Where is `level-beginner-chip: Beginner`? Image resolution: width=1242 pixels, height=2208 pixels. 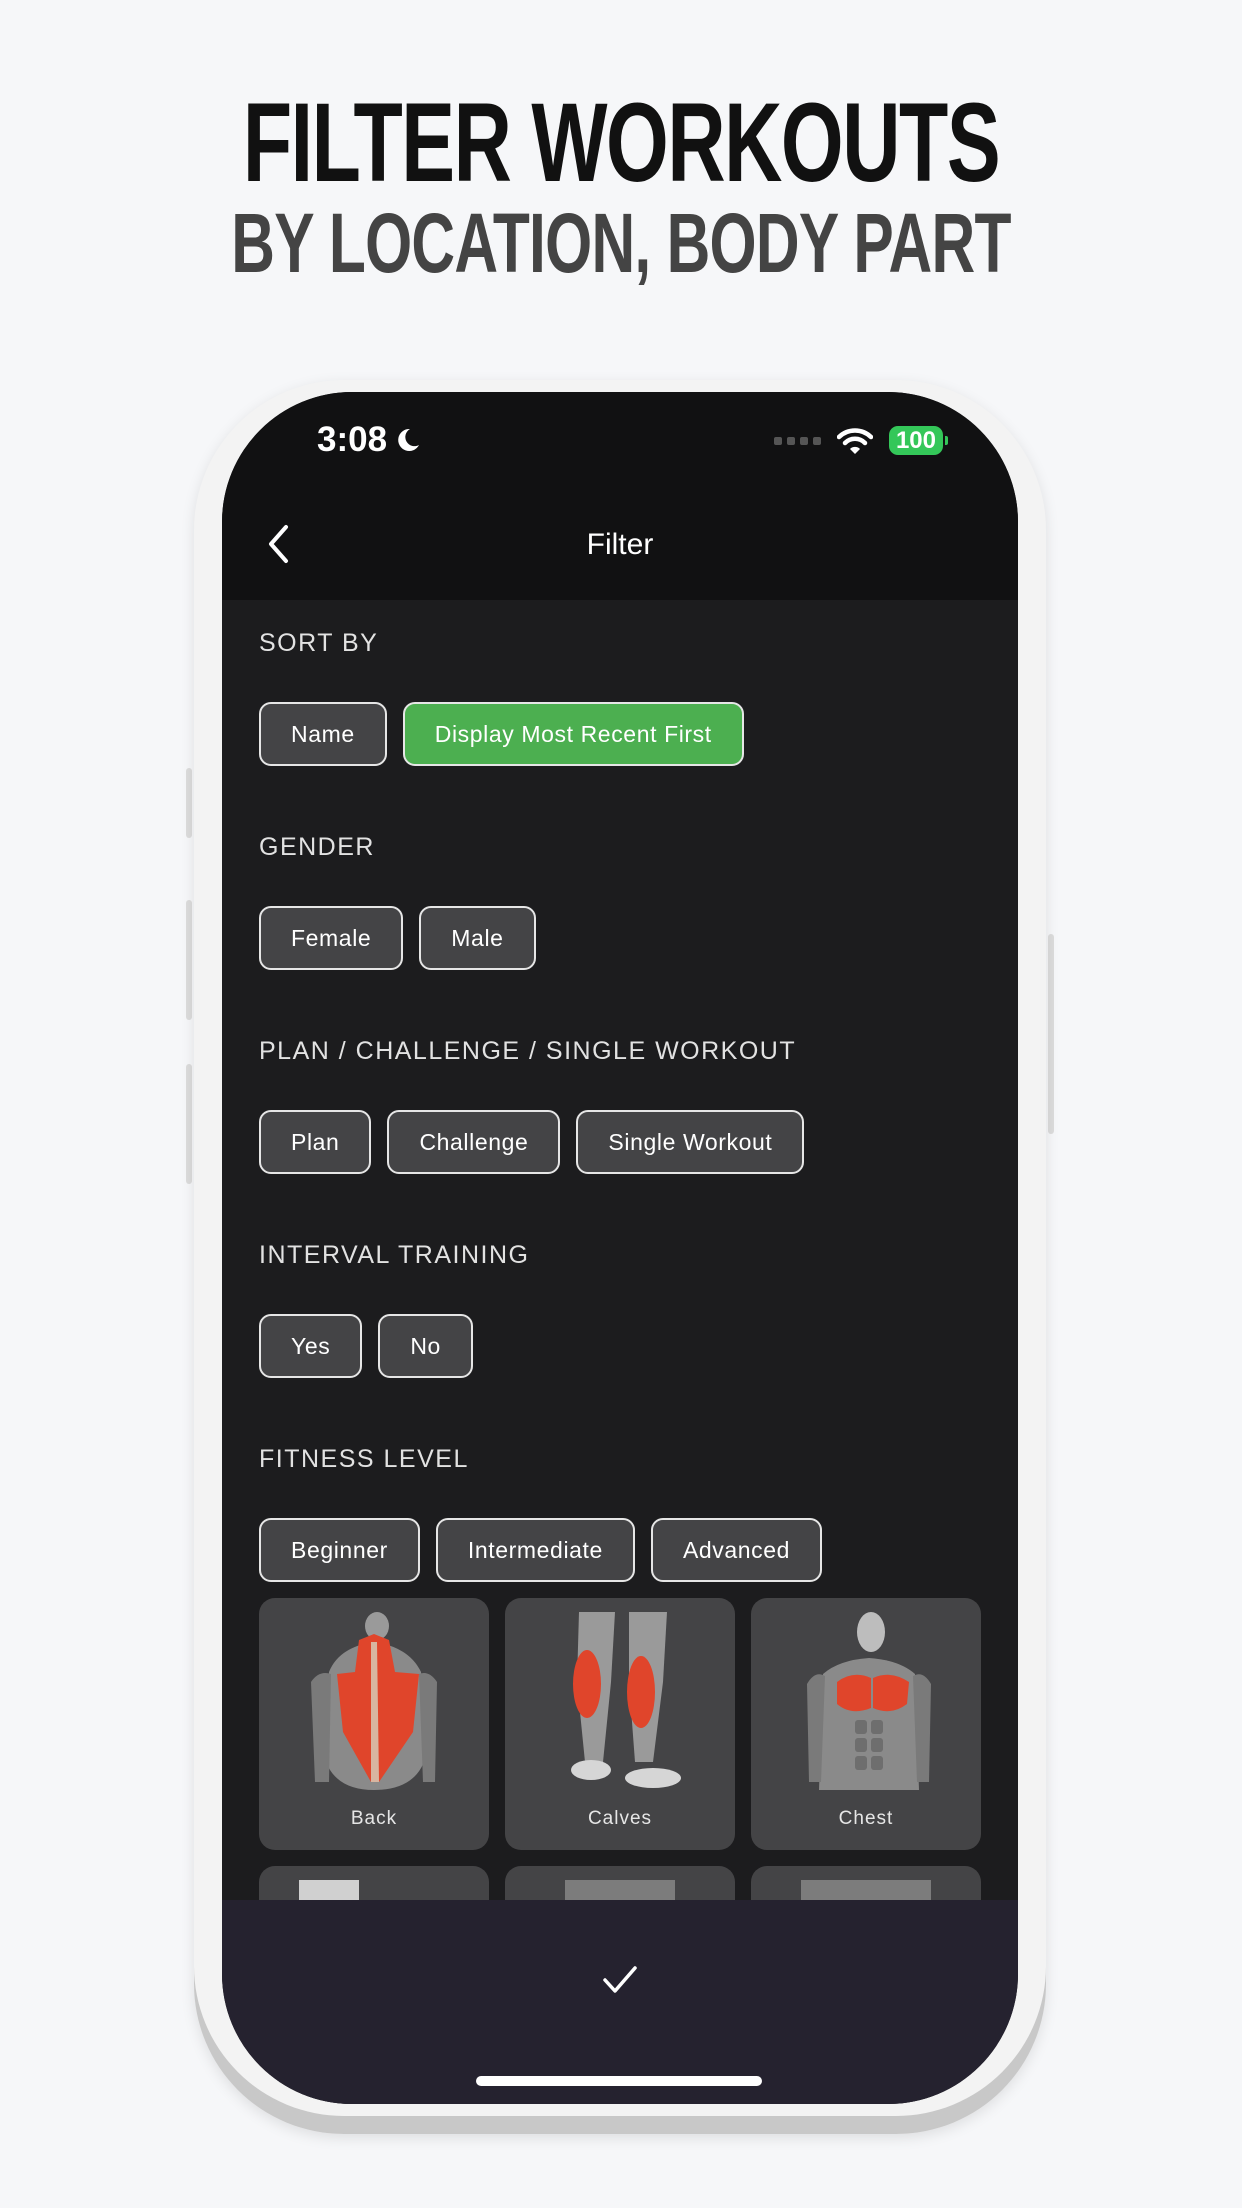 level-beginner-chip: Beginner is located at coordinates (339, 1550).